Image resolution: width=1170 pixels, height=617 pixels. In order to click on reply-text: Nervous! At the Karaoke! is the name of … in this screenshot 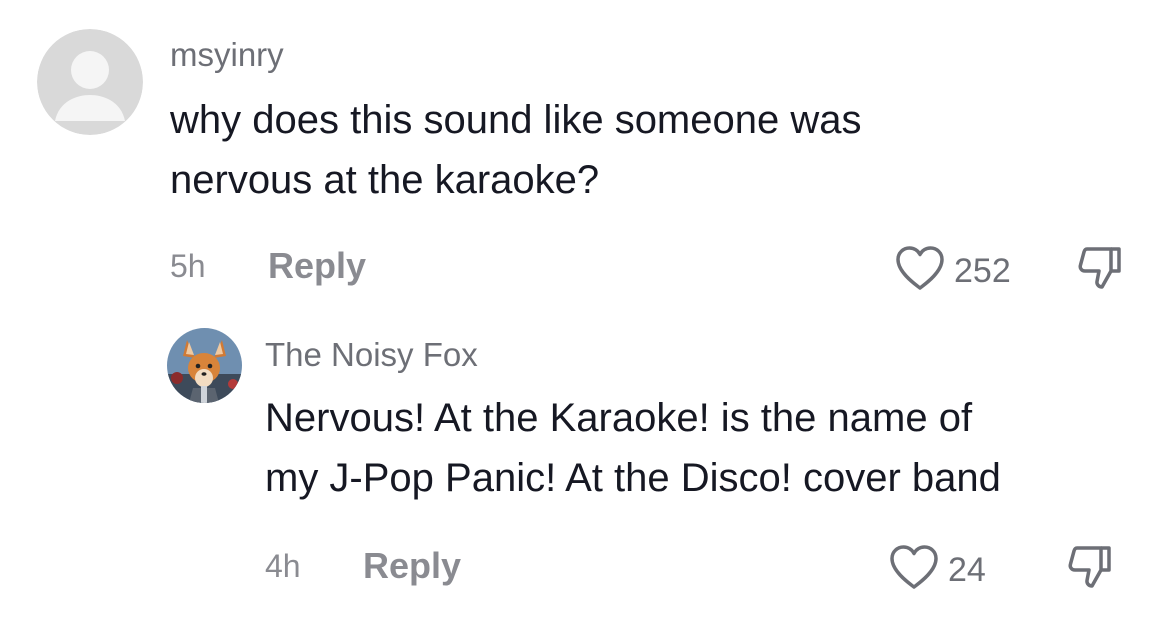, I will do `click(633, 448)`.